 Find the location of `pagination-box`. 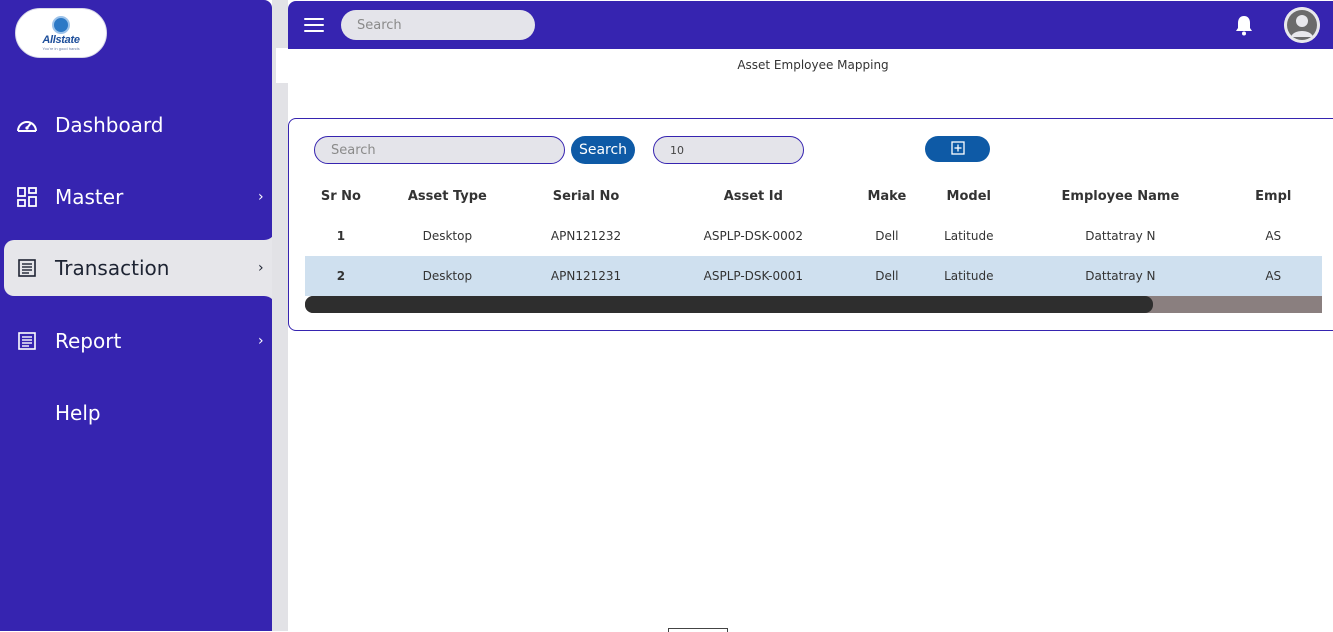

pagination-box is located at coordinates (698, 630).